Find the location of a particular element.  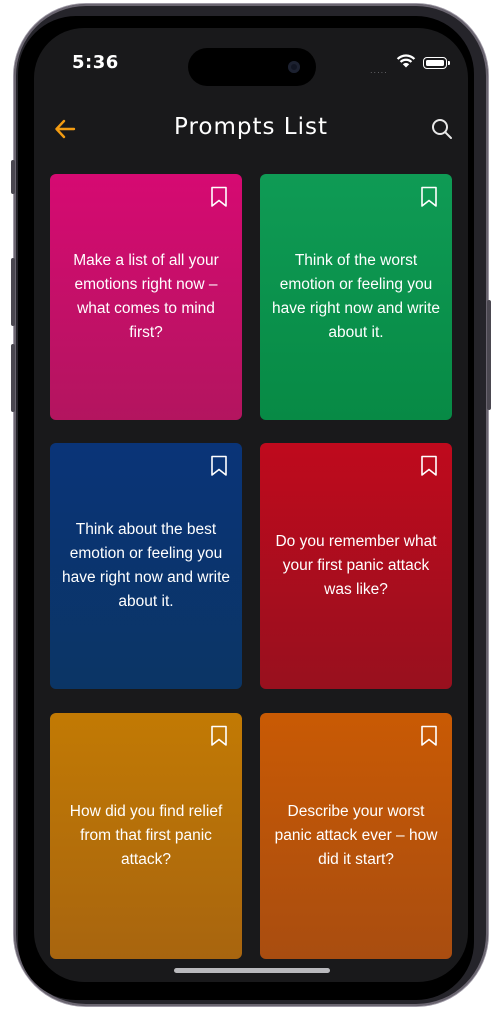

dynamic-island is located at coordinates (252, 67).